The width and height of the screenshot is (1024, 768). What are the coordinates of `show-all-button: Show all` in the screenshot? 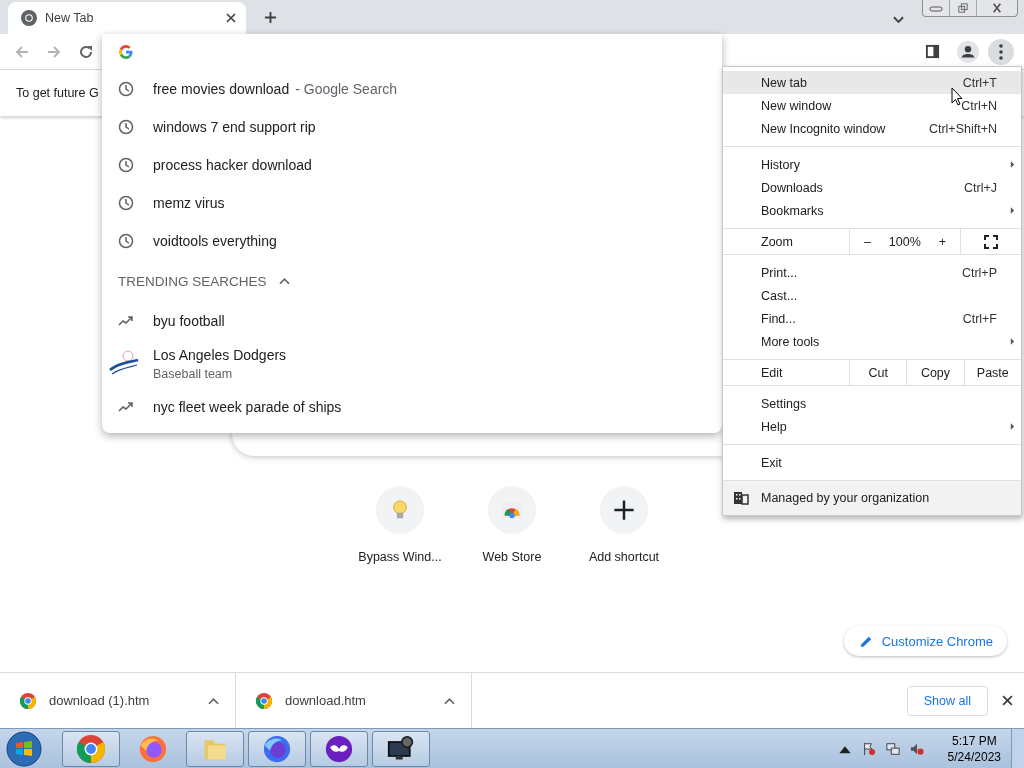 It's located at (947, 700).